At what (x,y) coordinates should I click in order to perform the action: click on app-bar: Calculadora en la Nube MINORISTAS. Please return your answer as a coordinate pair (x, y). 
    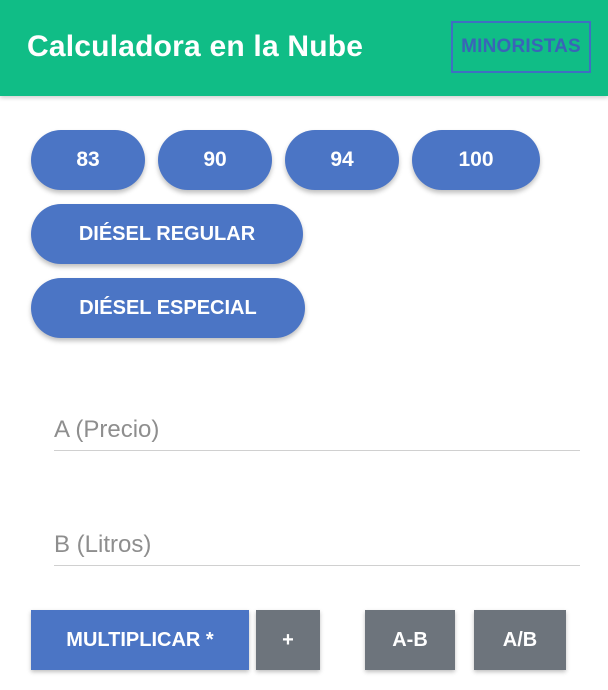
    Looking at the image, I should click on (304, 48).